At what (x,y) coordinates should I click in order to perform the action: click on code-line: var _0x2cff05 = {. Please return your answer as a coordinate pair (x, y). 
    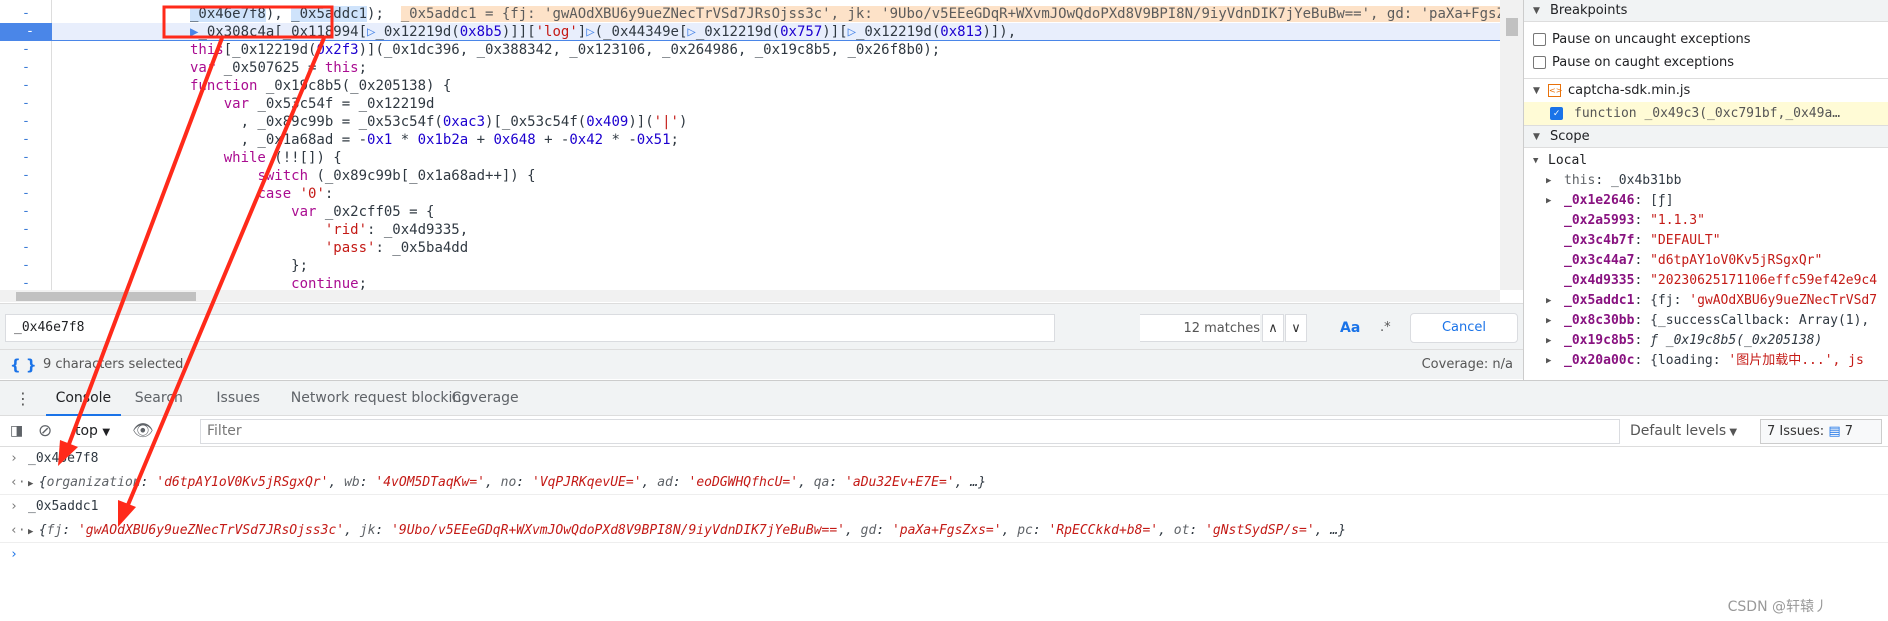
    Looking at the image, I should click on (776, 212).